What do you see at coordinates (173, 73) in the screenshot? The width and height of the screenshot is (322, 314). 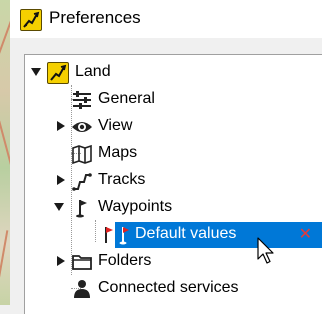 I see `tree-item-land: Land` at bounding box center [173, 73].